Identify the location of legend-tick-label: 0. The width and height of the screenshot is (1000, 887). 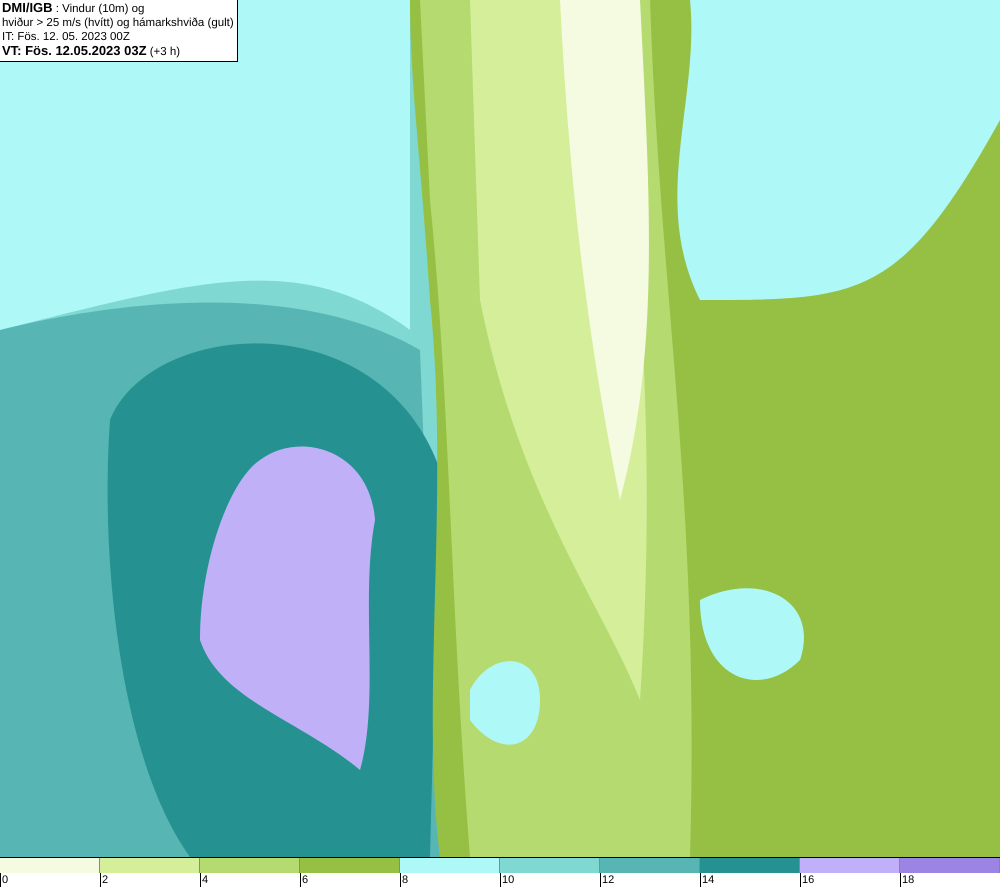
(5, 880).